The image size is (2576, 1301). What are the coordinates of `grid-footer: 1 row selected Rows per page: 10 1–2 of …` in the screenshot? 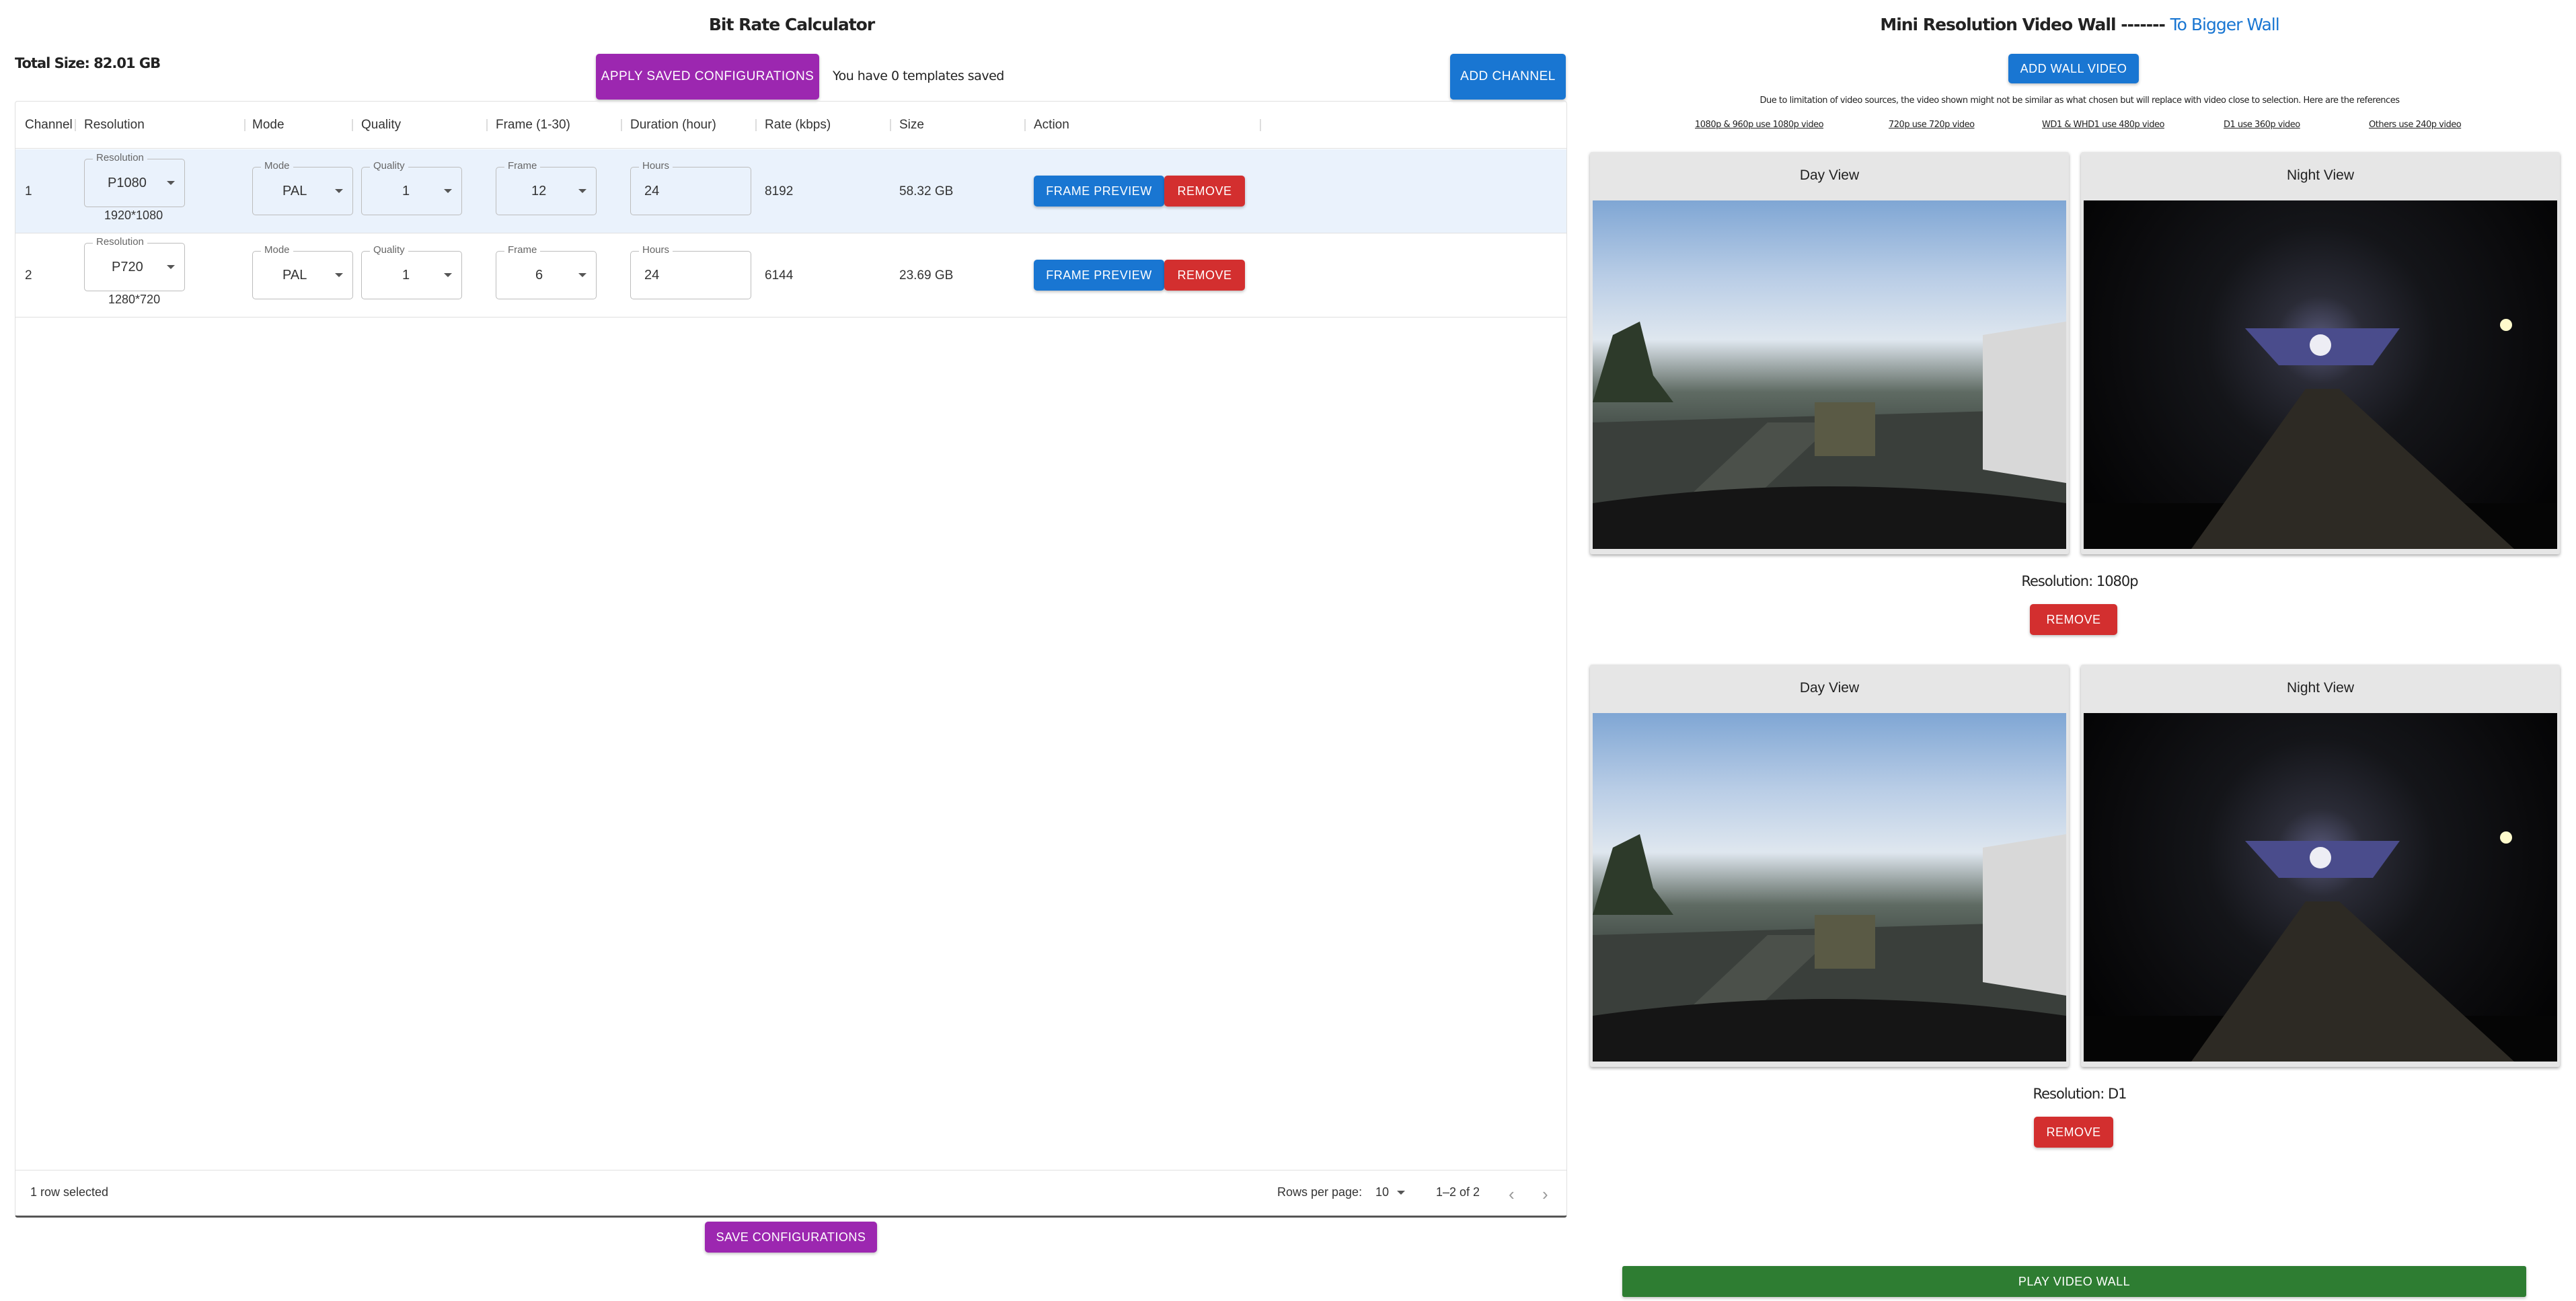 It's located at (790, 1193).